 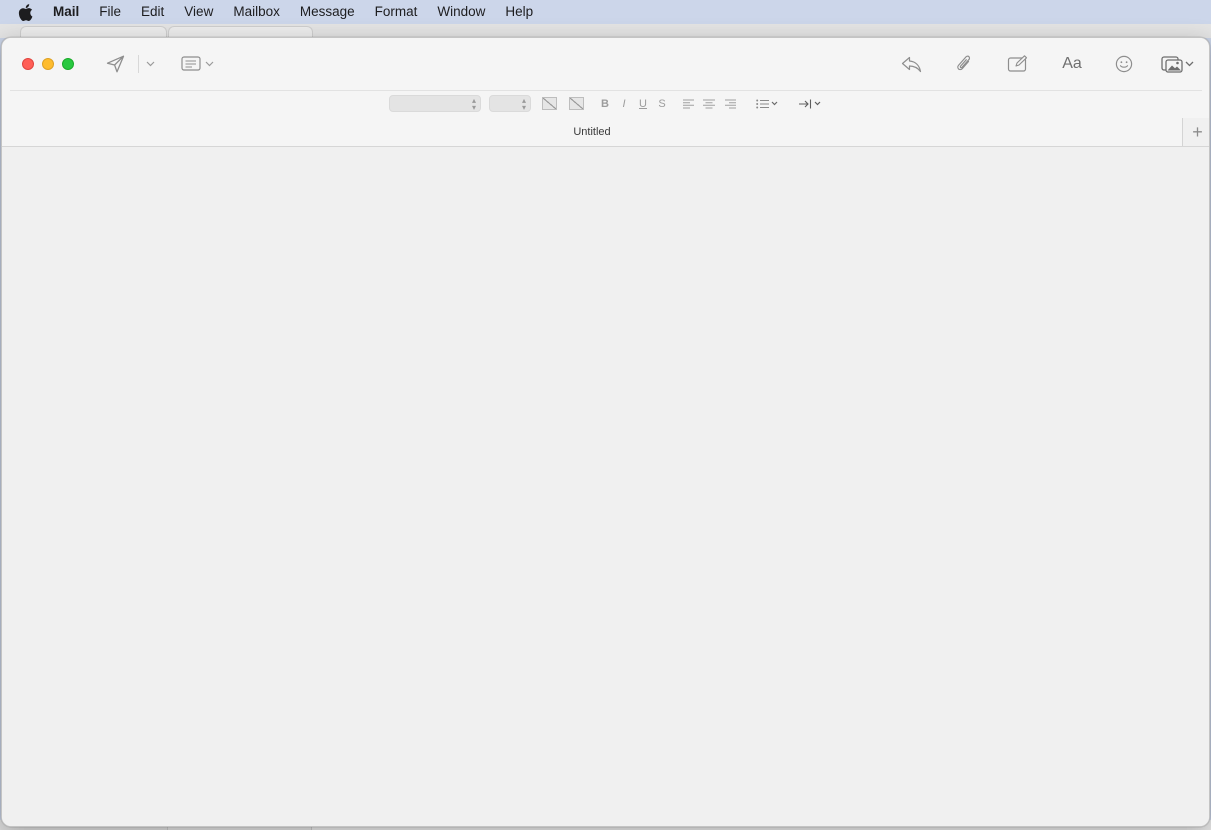 I want to click on text-color-well, so click(x=549, y=103).